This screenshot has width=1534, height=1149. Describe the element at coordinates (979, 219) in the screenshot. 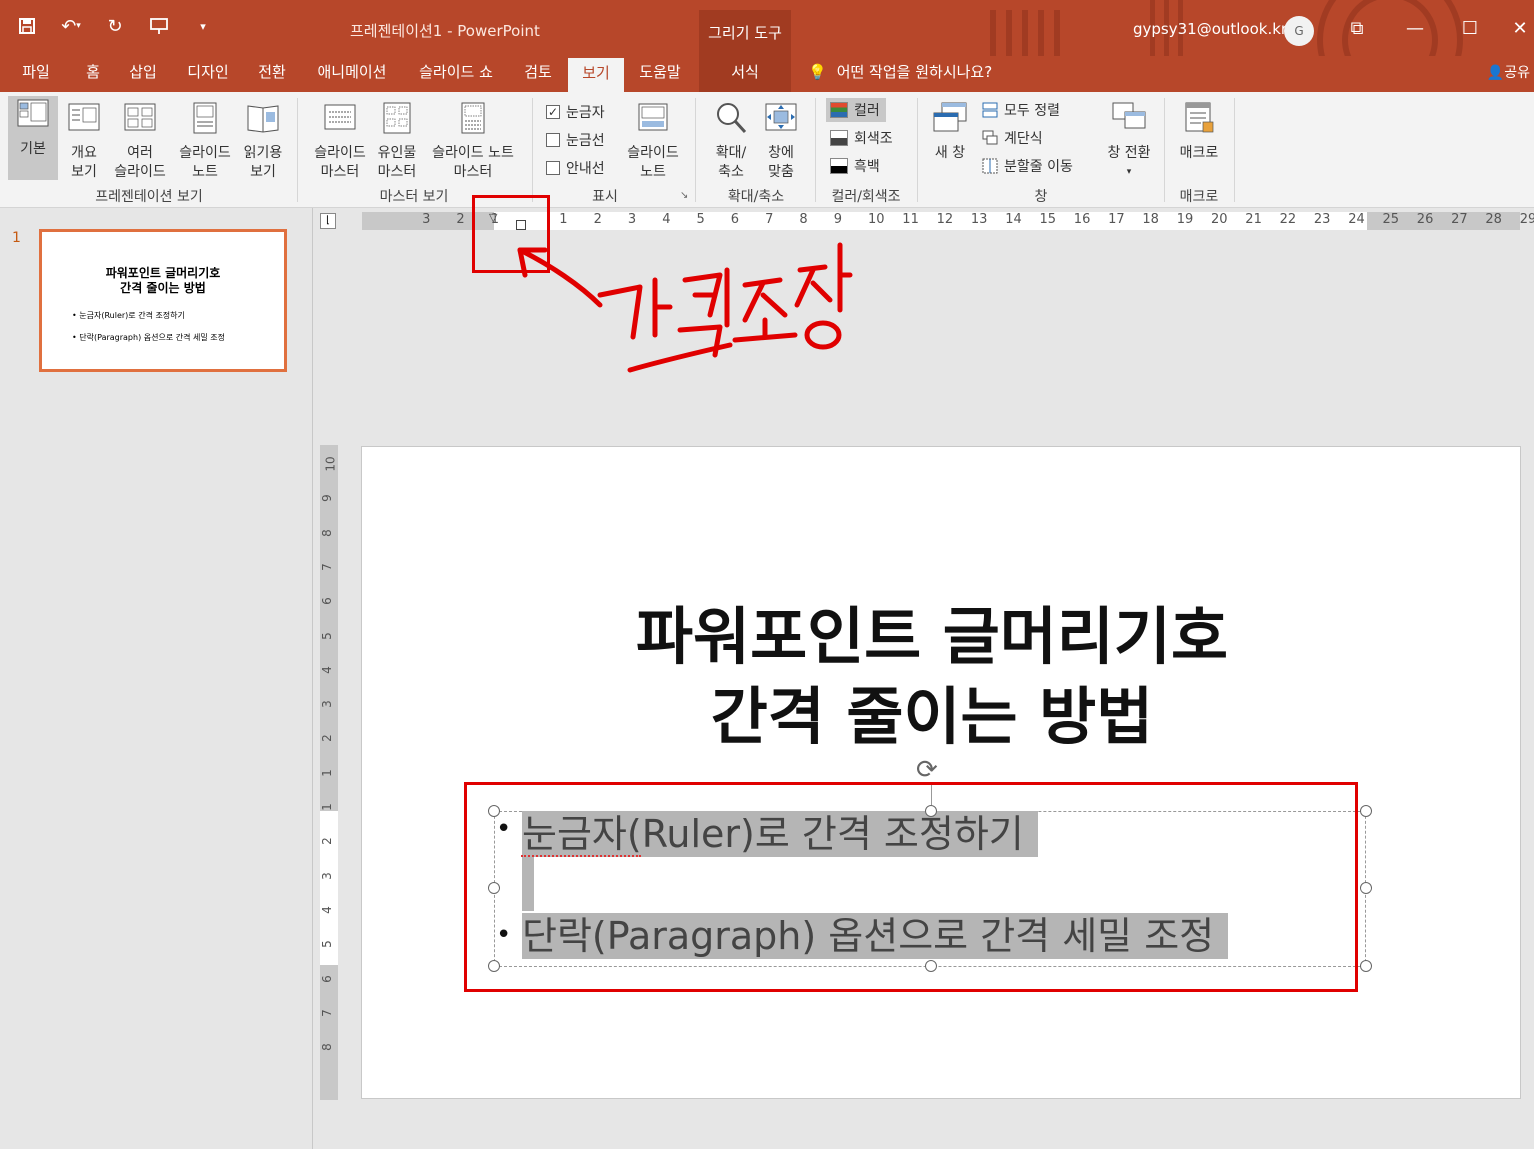

I see `ruler-tick-label: 13` at that location.